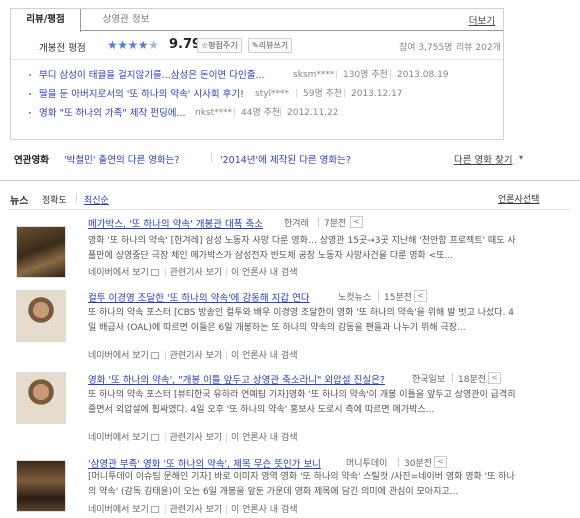 The width and height of the screenshot is (580, 518). What do you see at coordinates (261, 113) in the screenshot?
I see `review-recommend: 44명 추천` at bounding box center [261, 113].